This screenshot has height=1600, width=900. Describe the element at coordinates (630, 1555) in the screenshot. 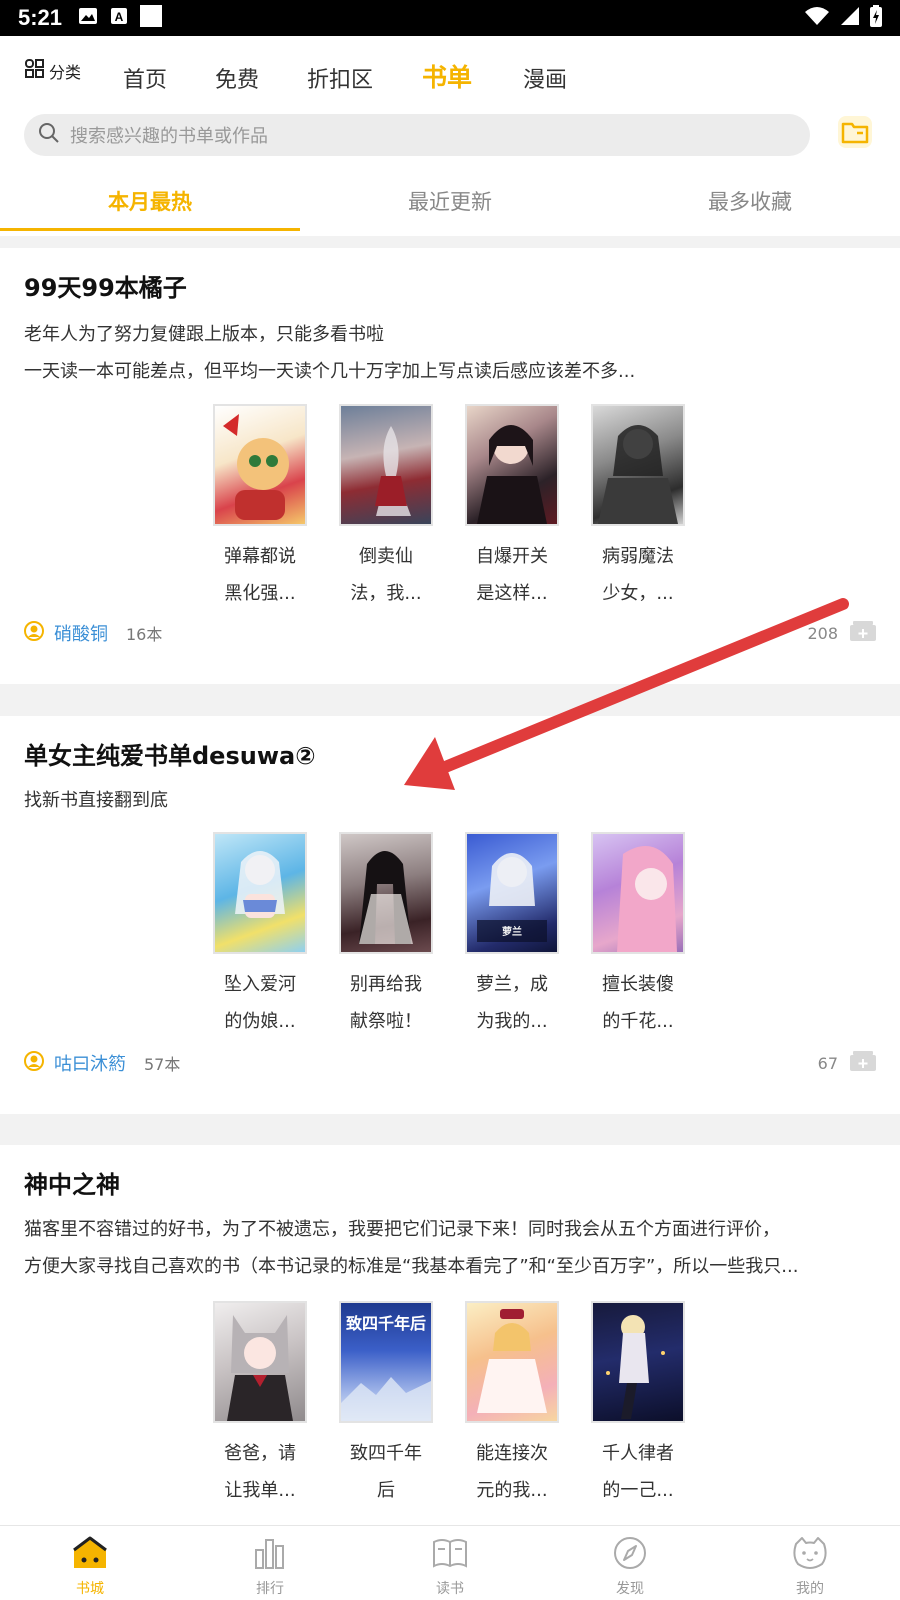

I see `compass-icon` at that location.